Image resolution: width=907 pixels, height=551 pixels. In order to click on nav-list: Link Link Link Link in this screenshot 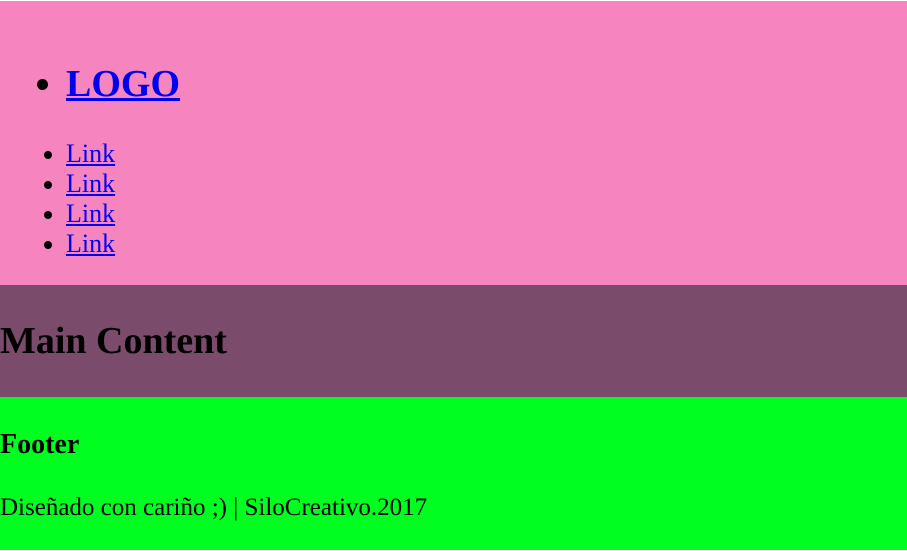, I will do `click(57, 199)`.